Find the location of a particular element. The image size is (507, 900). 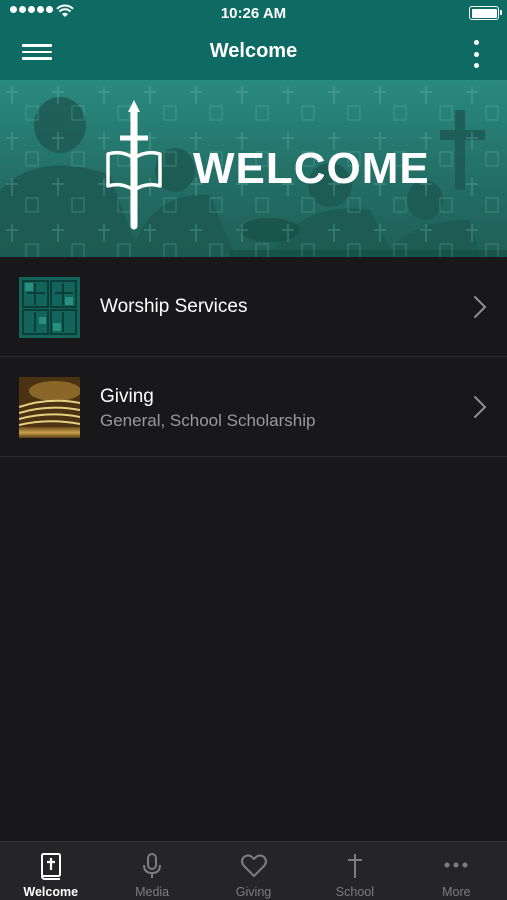

banner-welcome-text: WELCOME is located at coordinates (311, 168).